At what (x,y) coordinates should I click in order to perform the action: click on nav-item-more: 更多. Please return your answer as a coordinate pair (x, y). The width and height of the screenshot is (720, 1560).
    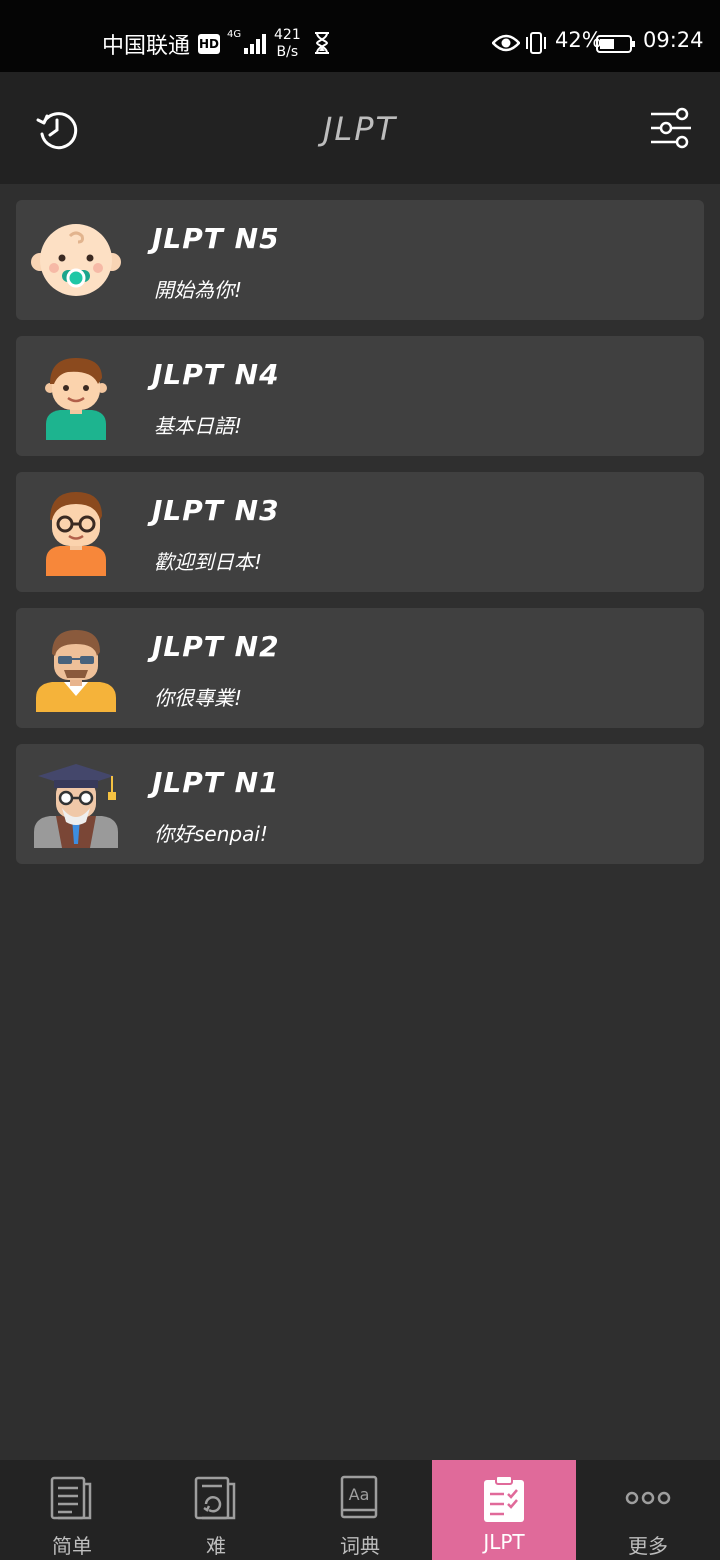
    Looking at the image, I should click on (648, 1510).